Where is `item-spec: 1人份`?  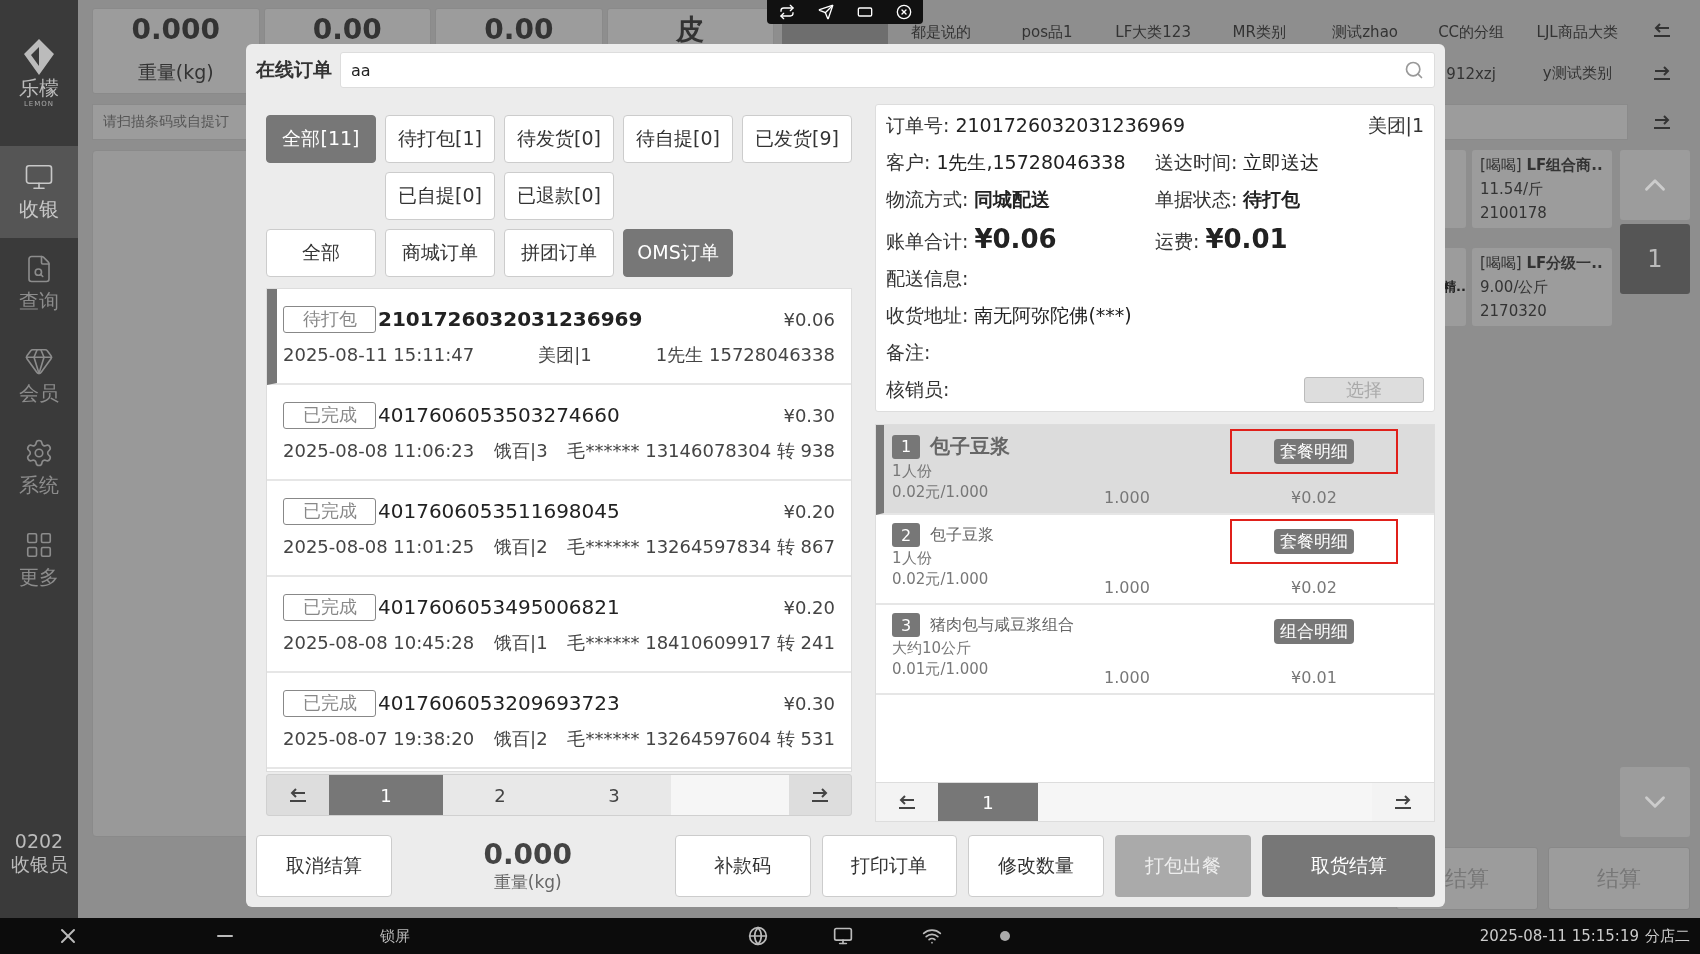 item-spec: 1人份 is located at coordinates (912, 471).